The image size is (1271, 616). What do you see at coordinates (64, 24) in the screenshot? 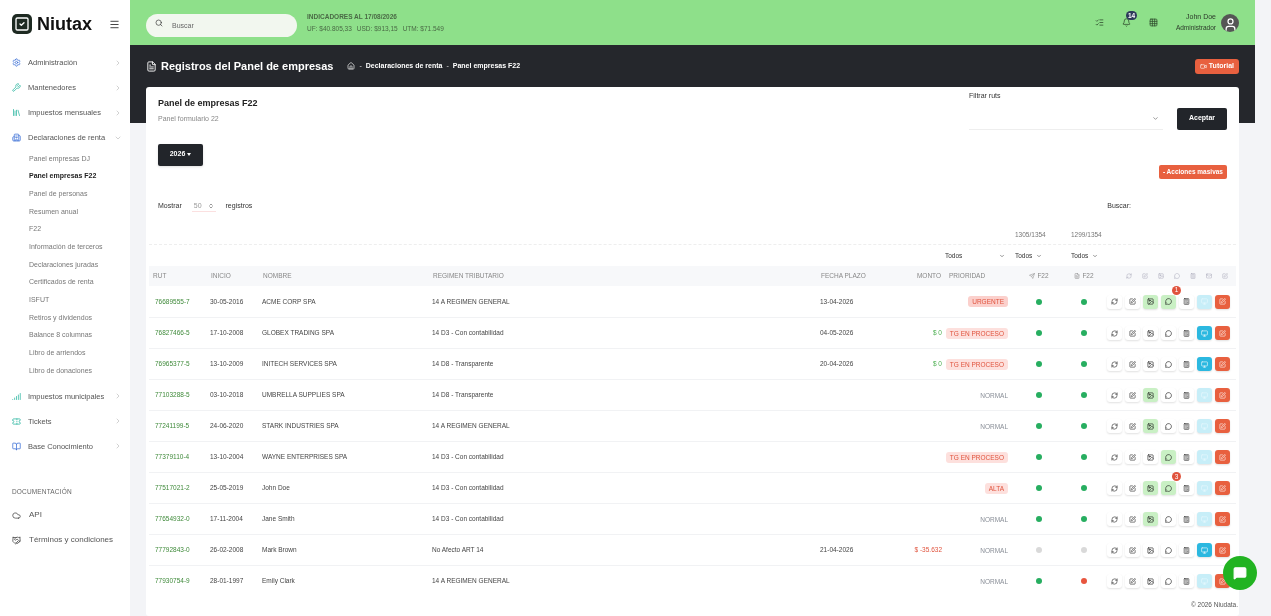
I see `logo: Niutax` at bounding box center [64, 24].